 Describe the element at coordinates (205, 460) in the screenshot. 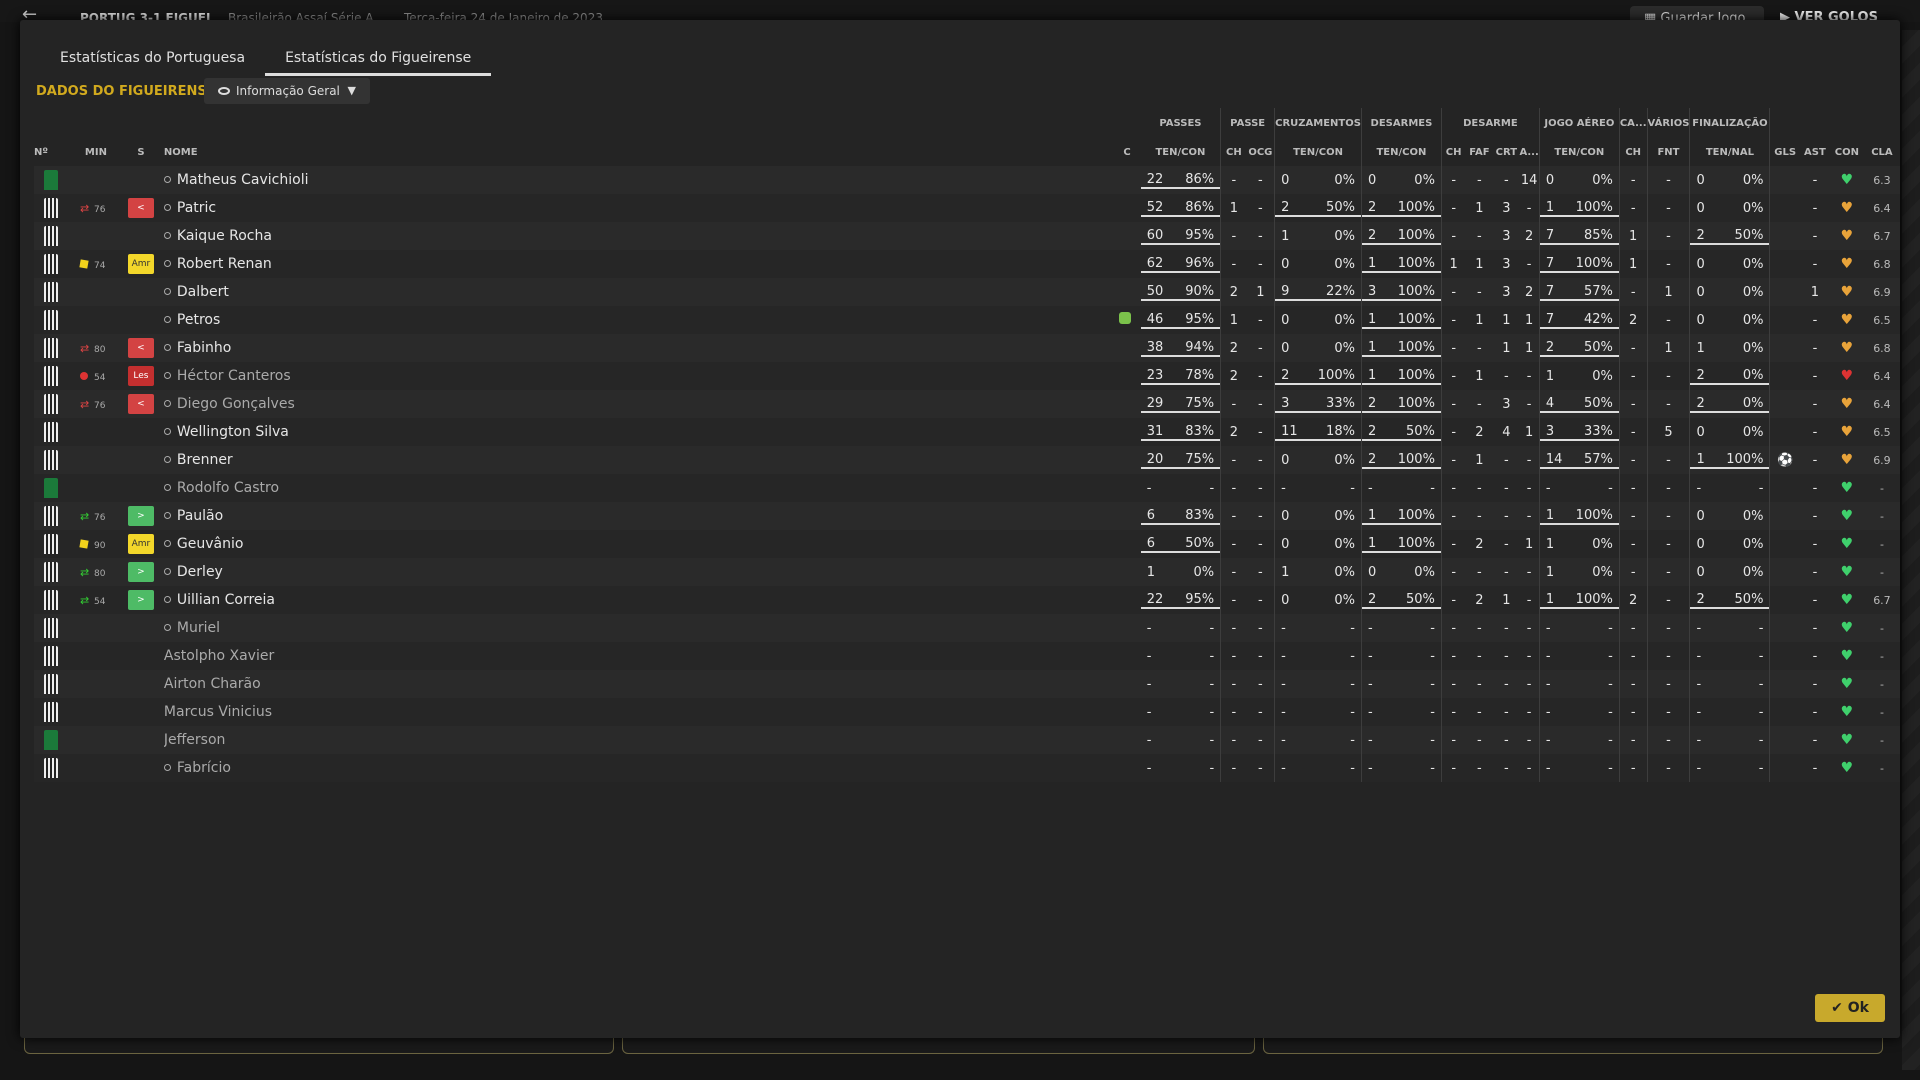

I see `player-name: Brenner` at that location.